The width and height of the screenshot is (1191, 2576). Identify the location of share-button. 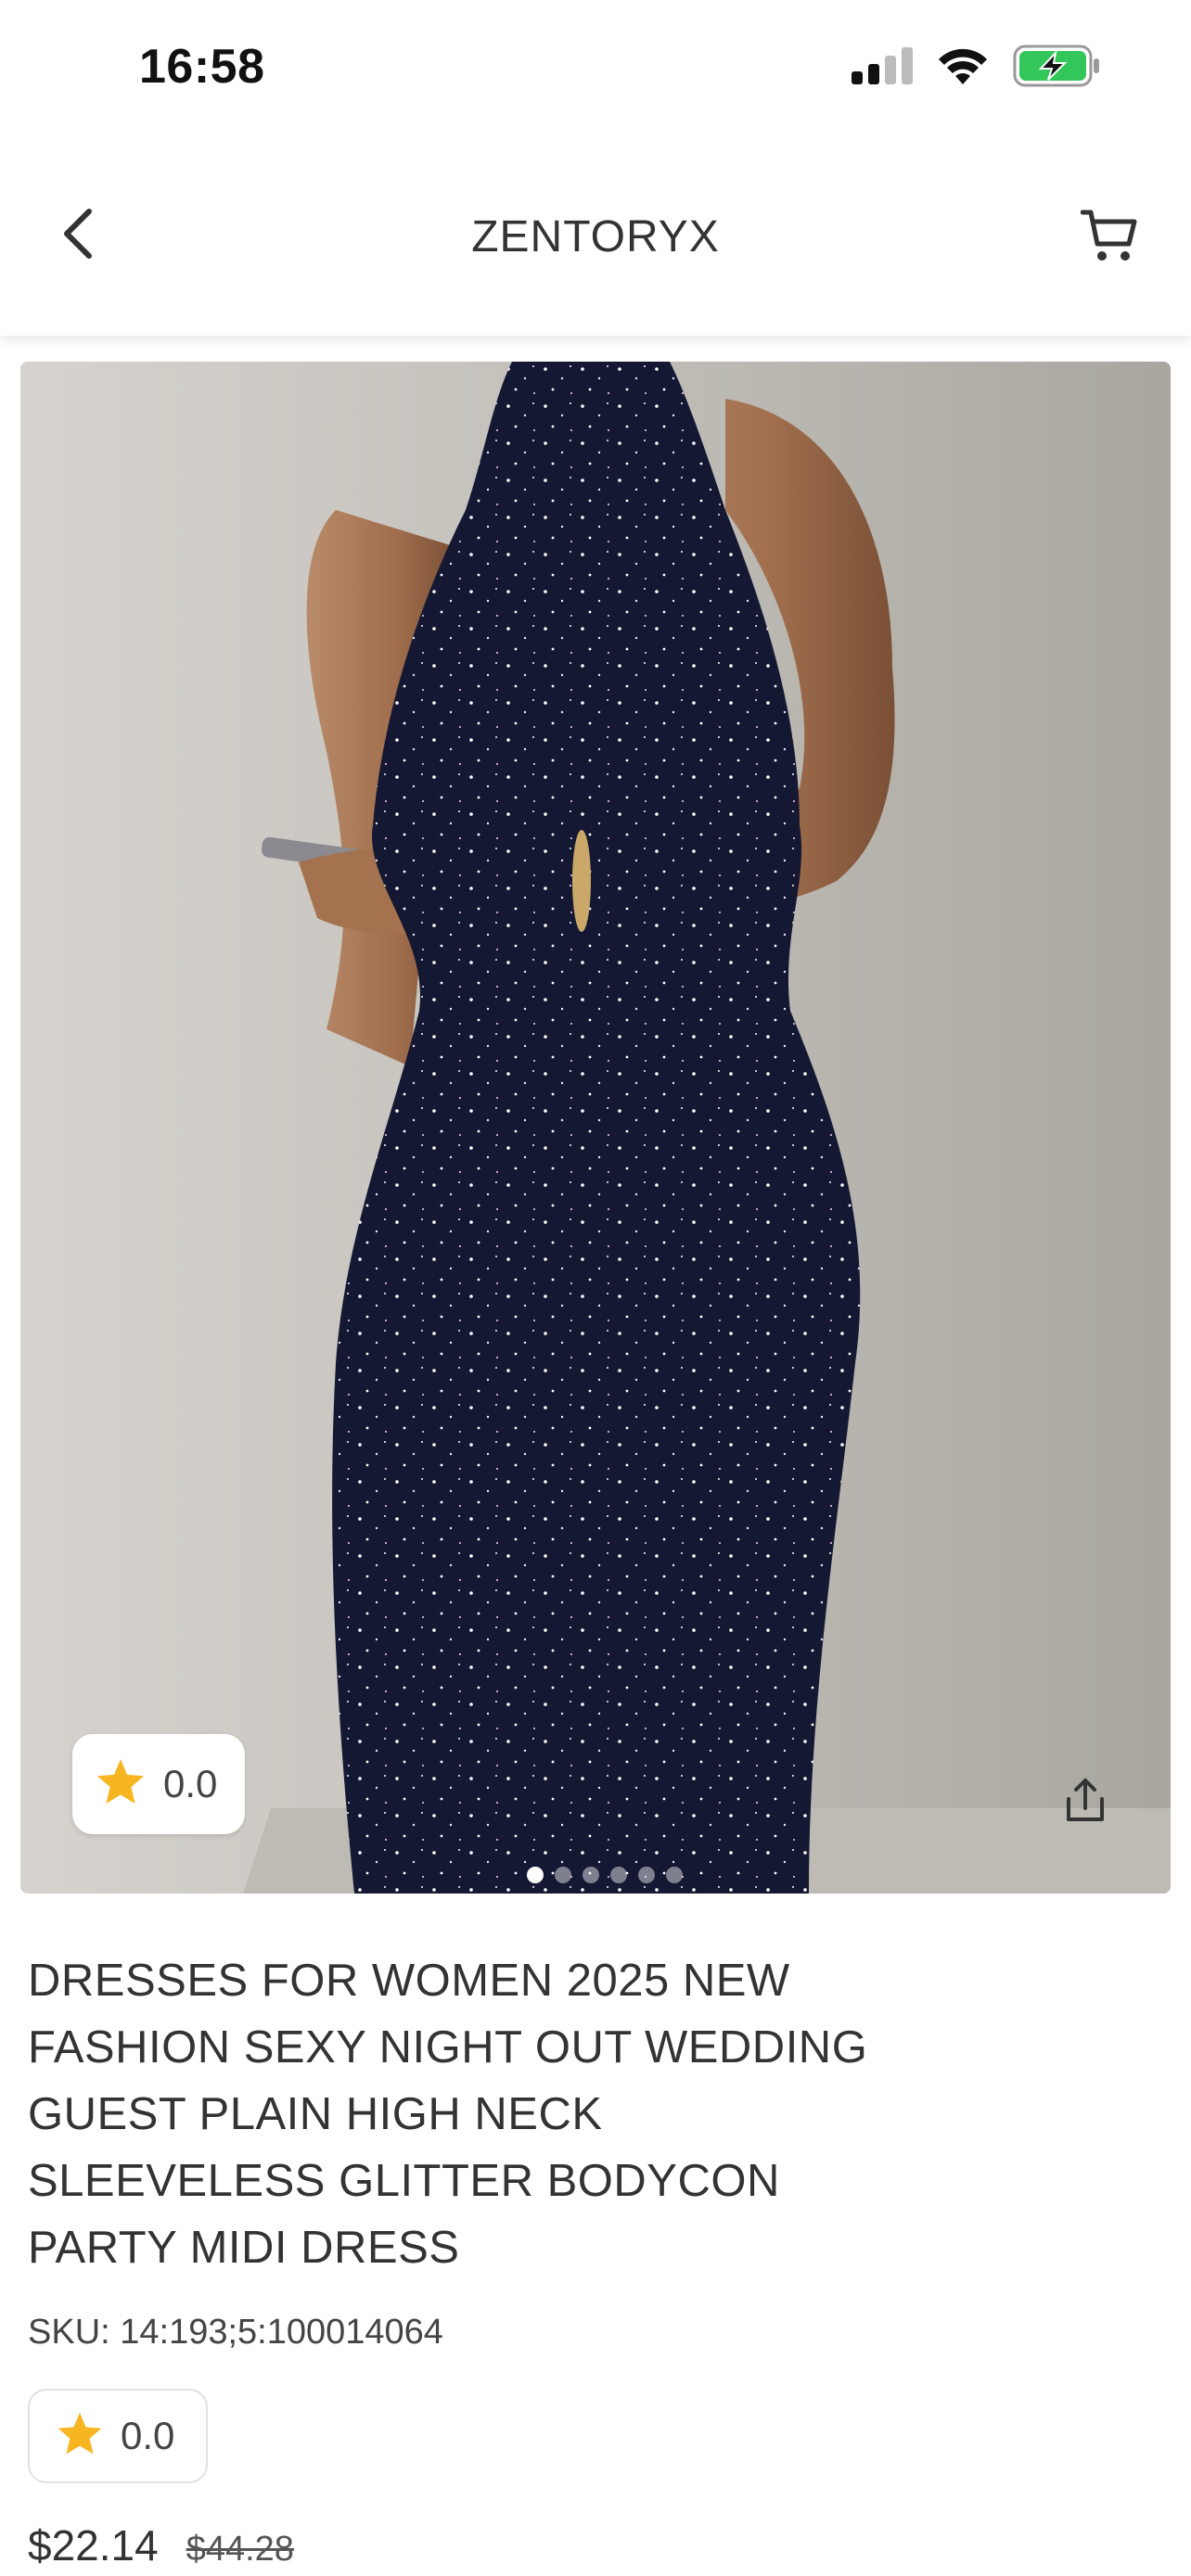
(1085, 1800).